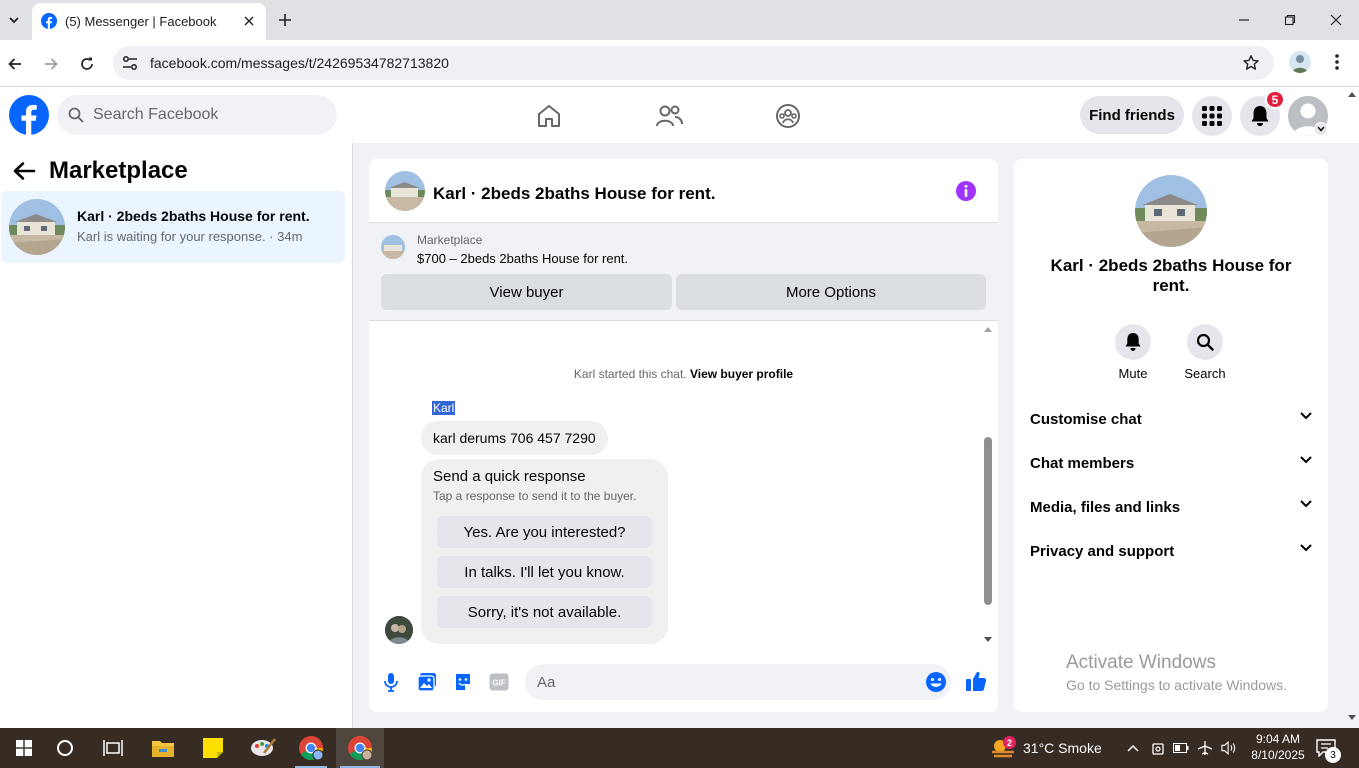 The height and width of the screenshot is (768, 1359). What do you see at coordinates (1229, 748) in the screenshot?
I see `volume-icon` at bounding box center [1229, 748].